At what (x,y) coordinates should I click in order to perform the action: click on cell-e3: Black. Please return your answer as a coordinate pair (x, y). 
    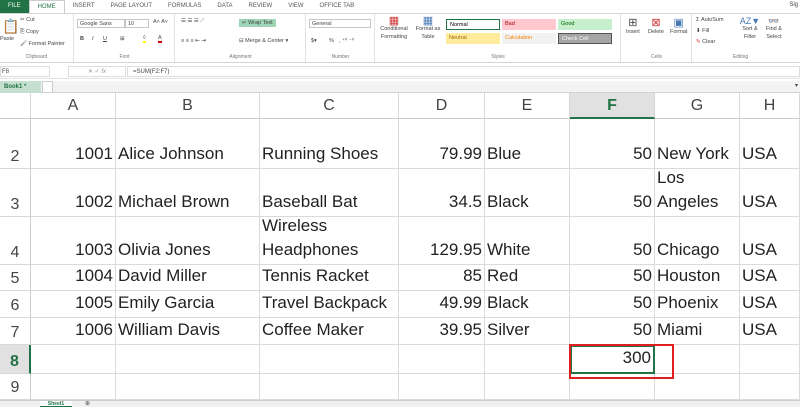
    Looking at the image, I should click on (527, 193).